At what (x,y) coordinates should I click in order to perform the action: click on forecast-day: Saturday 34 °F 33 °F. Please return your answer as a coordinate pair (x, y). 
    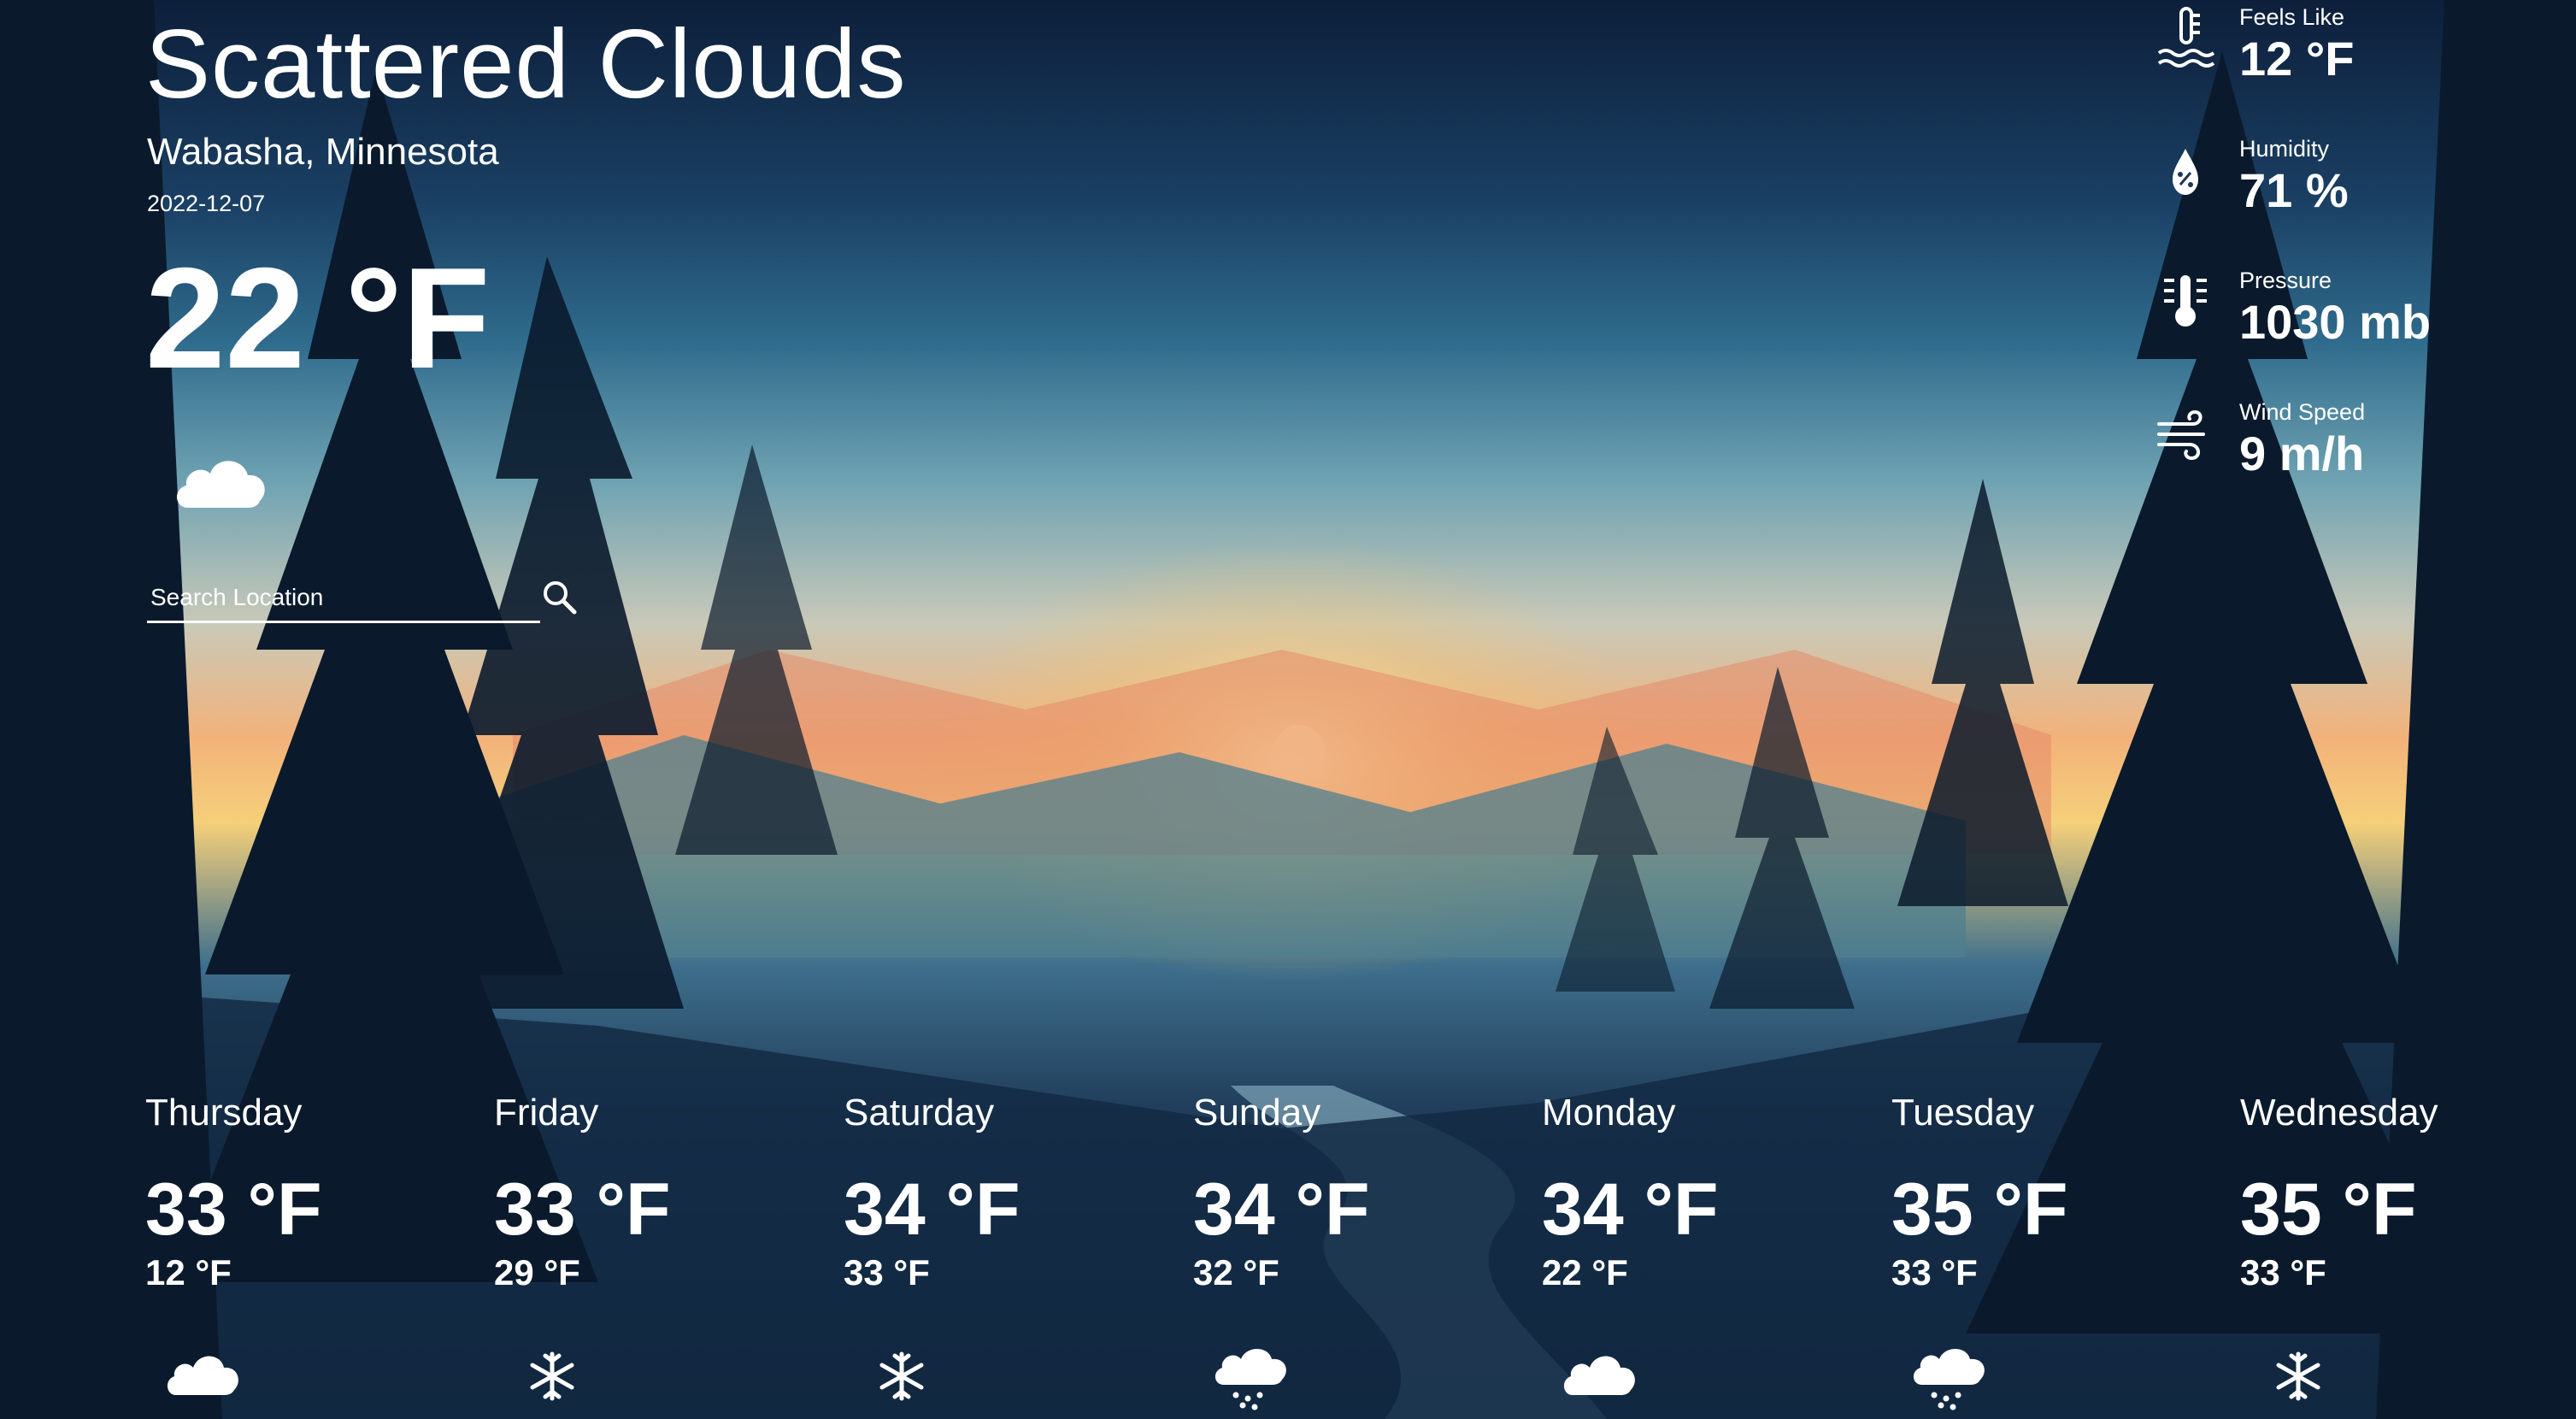
    Looking at the image, I should click on (1014, 1252).